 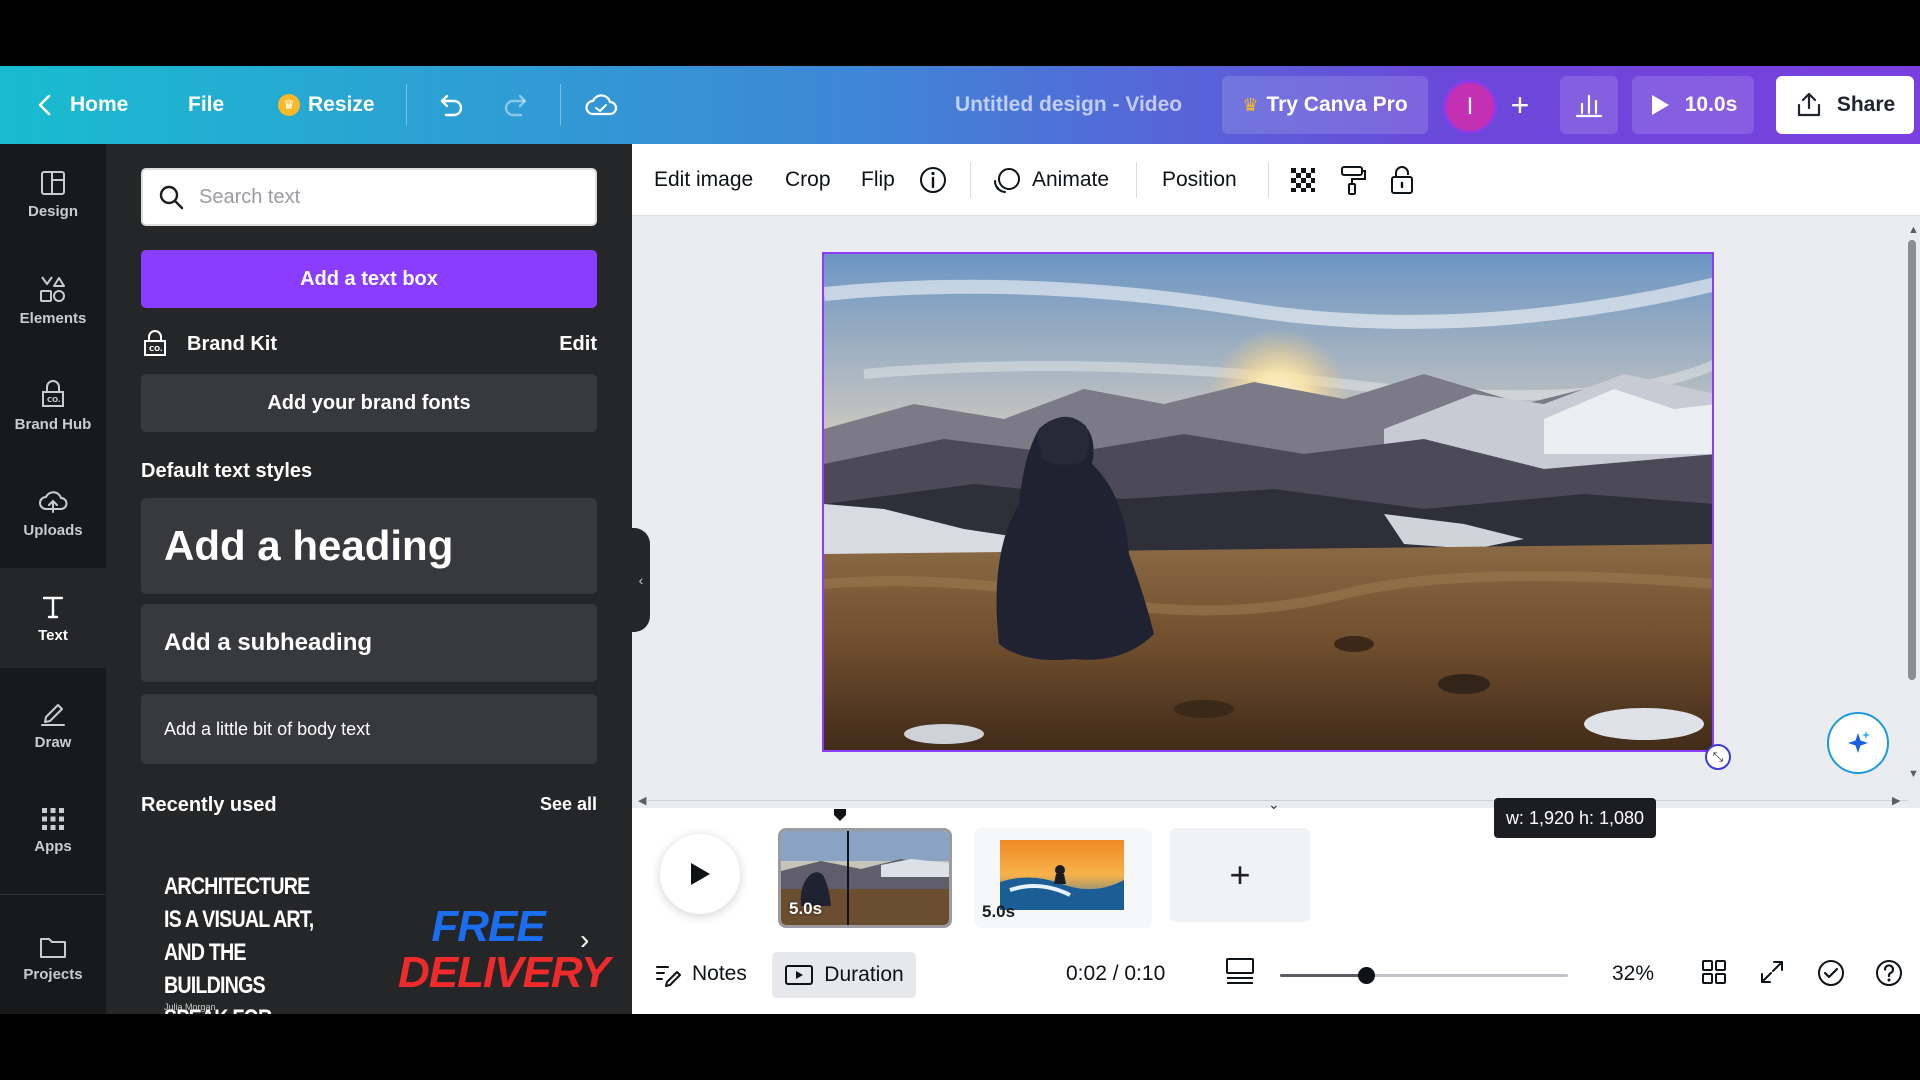 I want to click on crop-button: Crop, so click(x=808, y=180).